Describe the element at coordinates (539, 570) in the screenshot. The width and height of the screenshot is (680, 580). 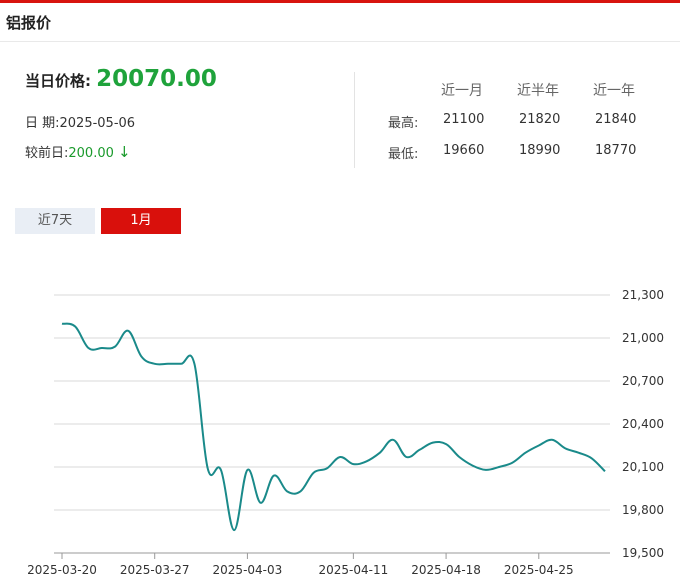
I see `x-tick-label: 2025-04-25` at that location.